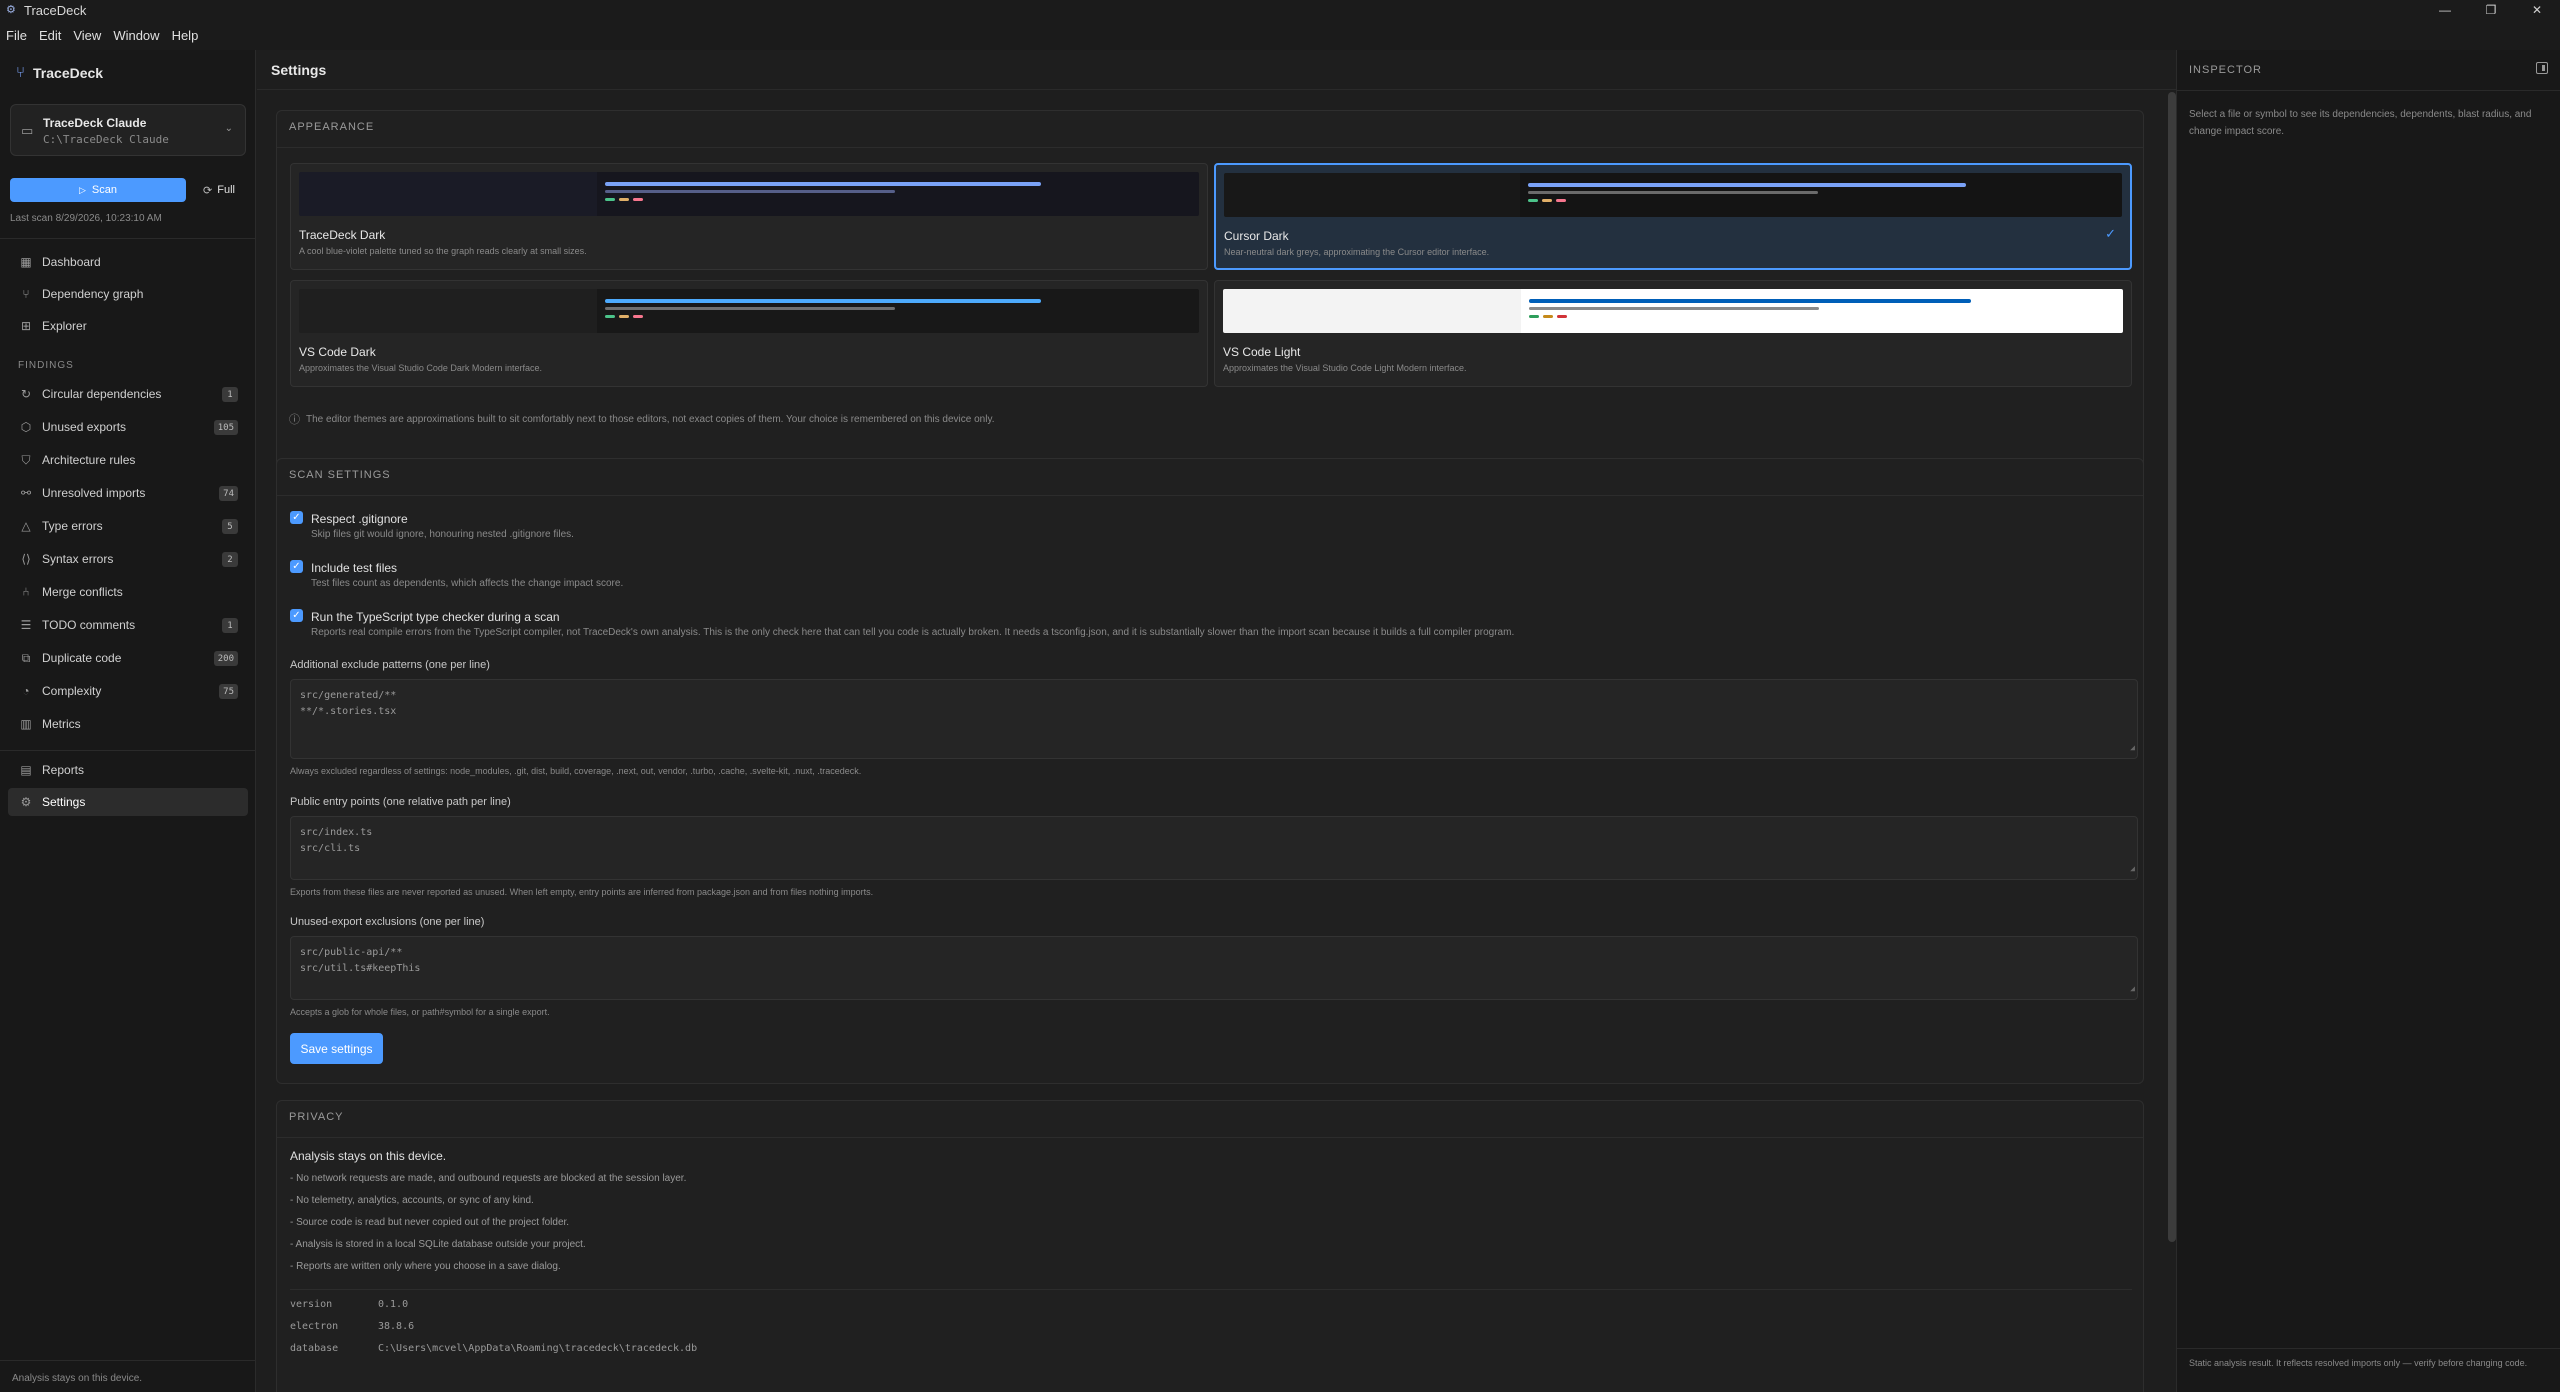  Describe the element at coordinates (1280, 35) in the screenshot. I see `menu-bar: File Edit View Window Help` at that location.